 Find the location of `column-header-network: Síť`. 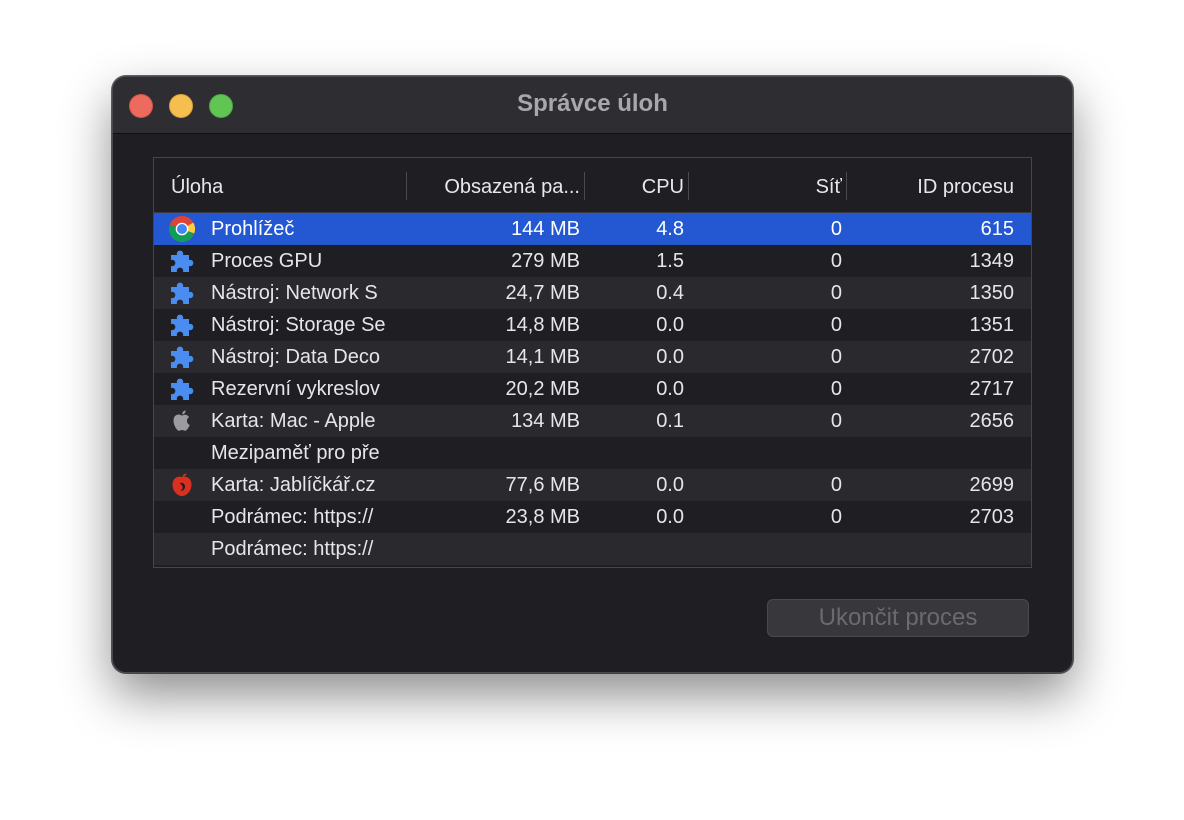

column-header-network: Síť is located at coordinates (765, 185).